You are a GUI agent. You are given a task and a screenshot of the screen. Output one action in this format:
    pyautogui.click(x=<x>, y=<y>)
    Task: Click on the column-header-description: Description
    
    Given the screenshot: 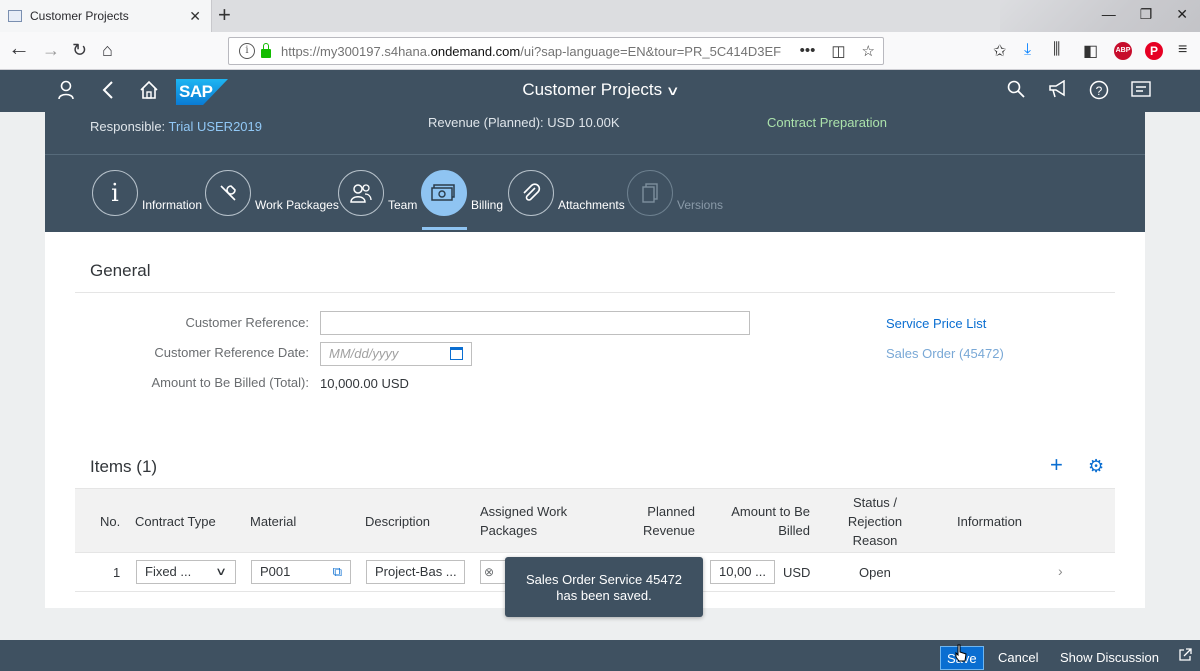 What is the action you would take?
    pyautogui.click(x=398, y=521)
    